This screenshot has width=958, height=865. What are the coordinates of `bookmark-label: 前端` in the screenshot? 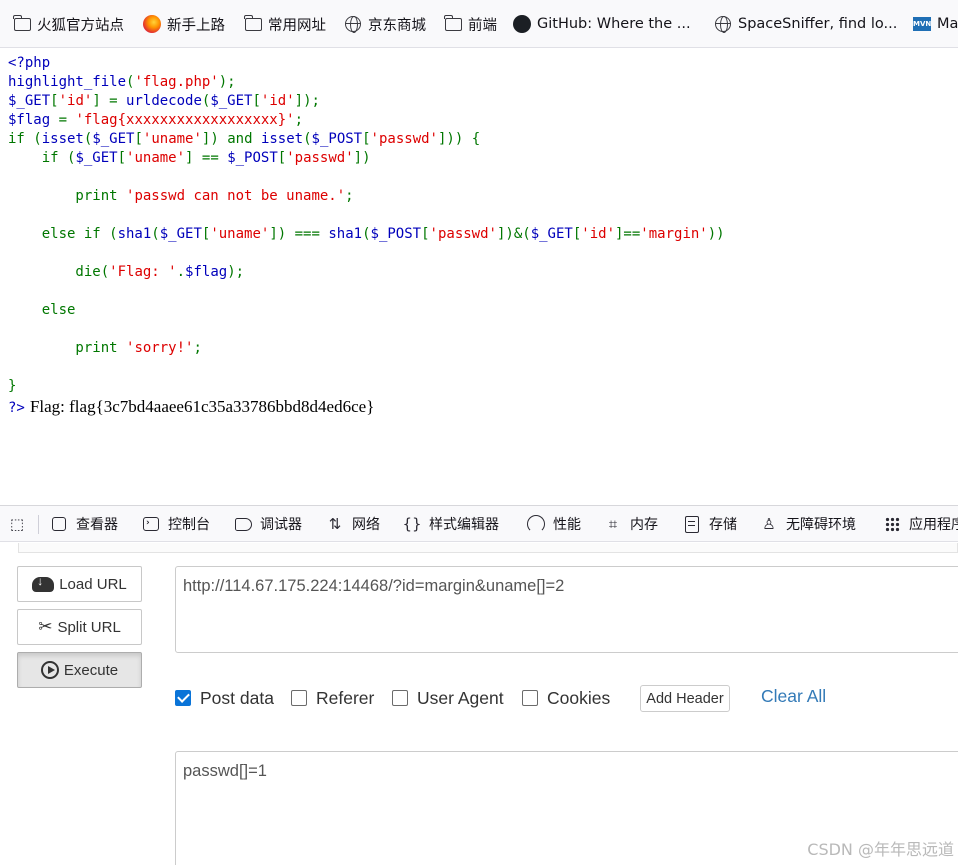 It's located at (482, 25).